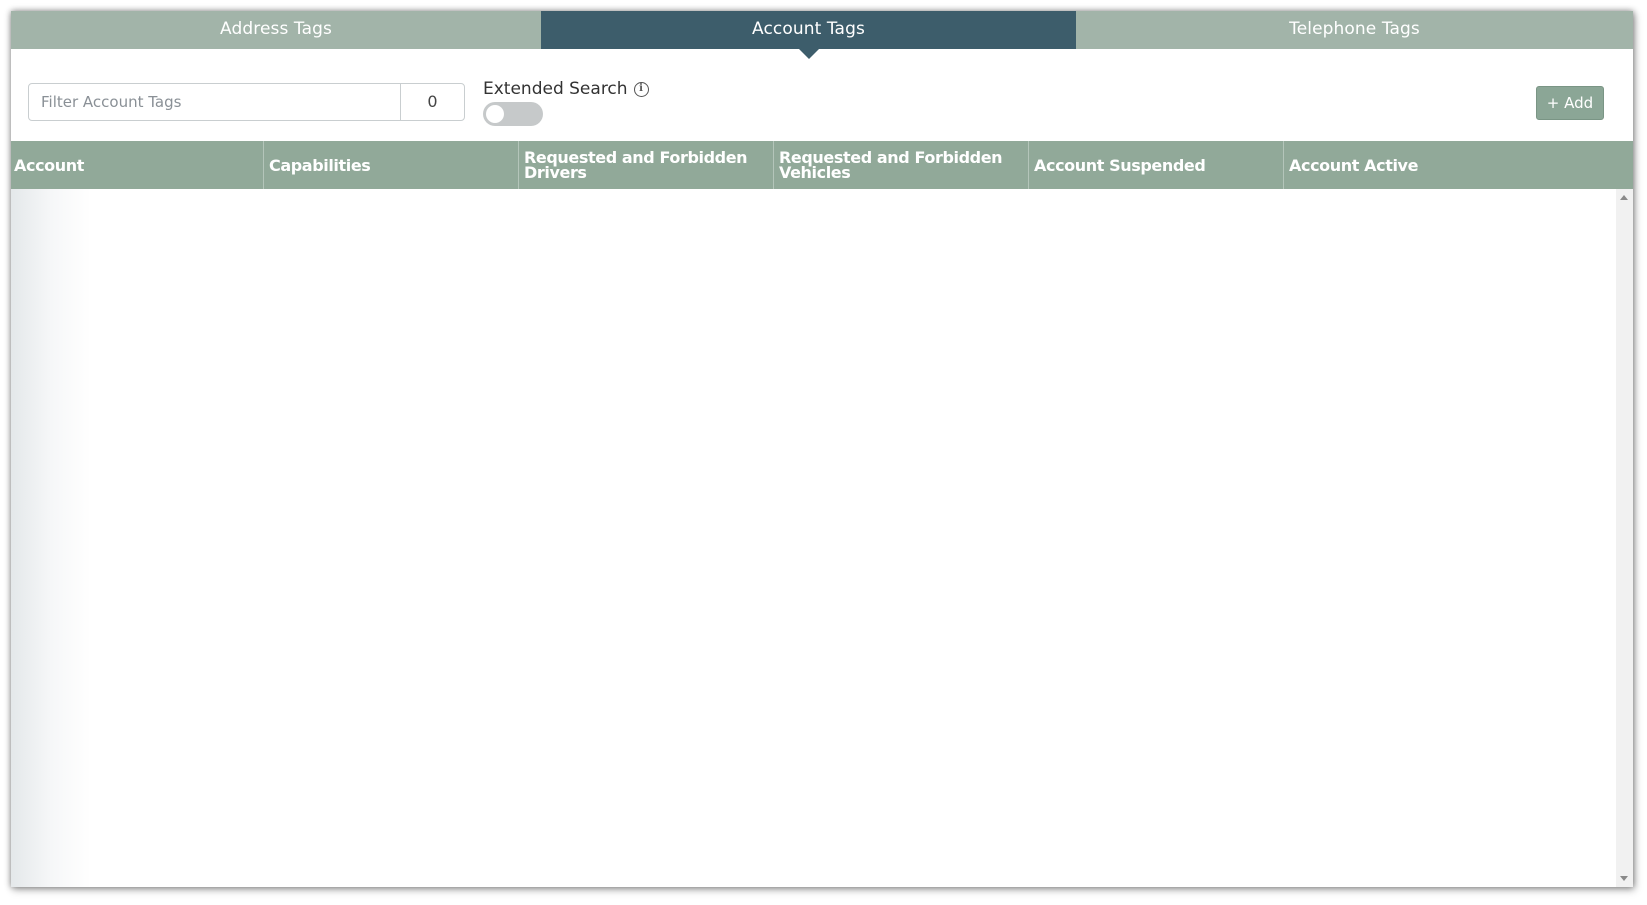 This screenshot has width=1647, height=905. Describe the element at coordinates (1624, 878) in the screenshot. I see `scroll-down-arrow-icon` at that location.